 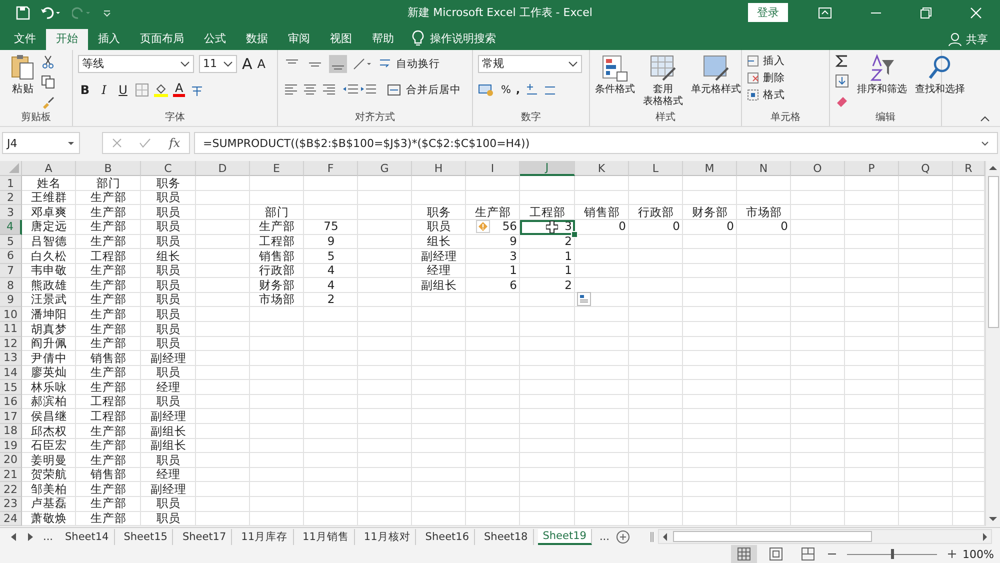 What do you see at coordinates (11, 198) in the screenshot?
I see `row-header: 2` at bounding box center [11, 198].